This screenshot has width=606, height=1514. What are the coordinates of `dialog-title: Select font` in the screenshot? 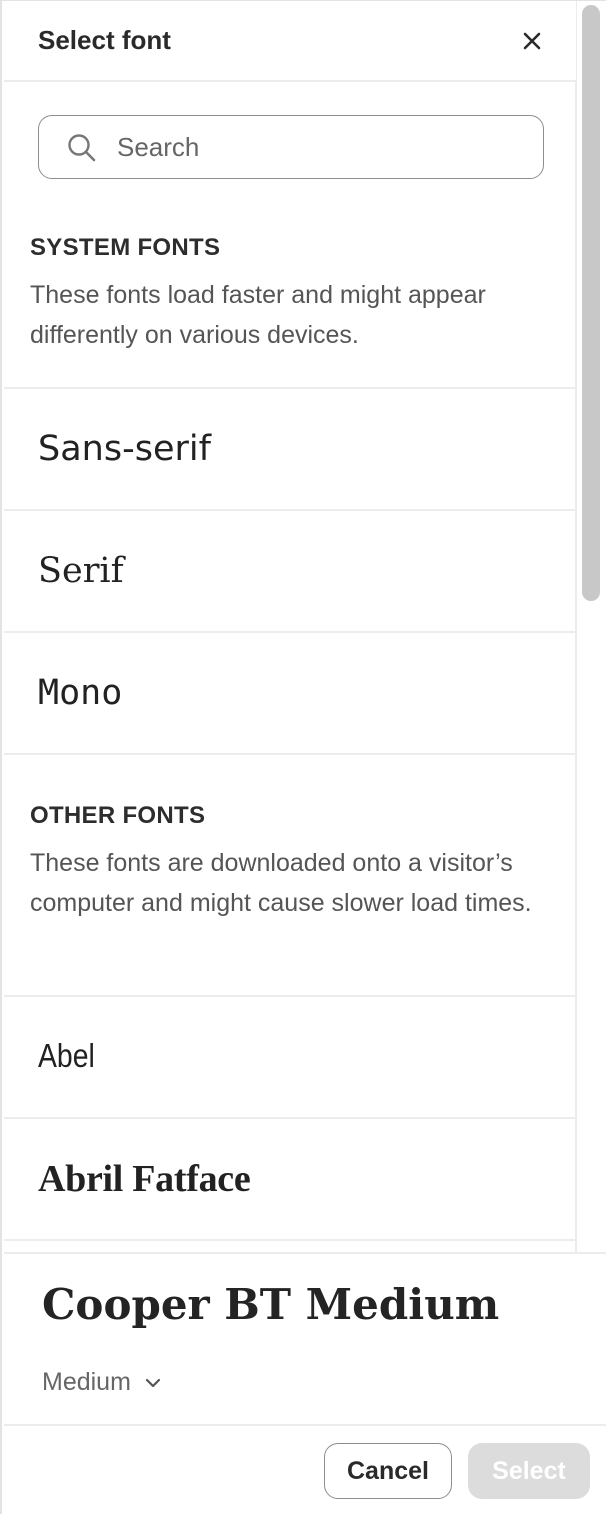 It's located at (104, 40).